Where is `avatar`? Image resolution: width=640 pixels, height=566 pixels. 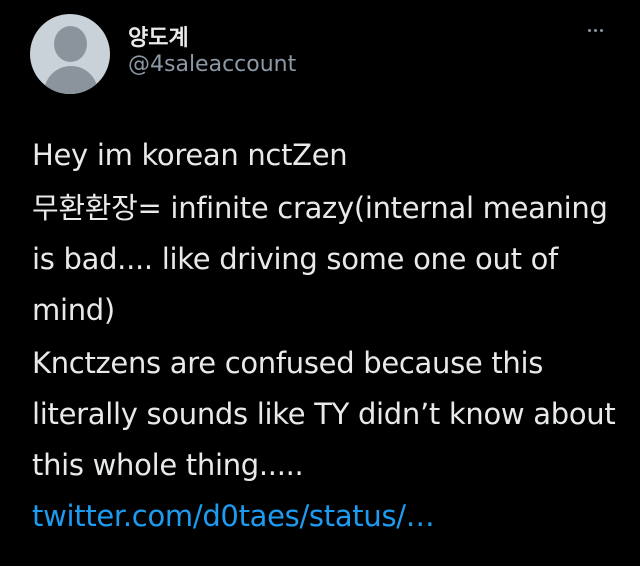
avatar is located at coordinates (70, 54).